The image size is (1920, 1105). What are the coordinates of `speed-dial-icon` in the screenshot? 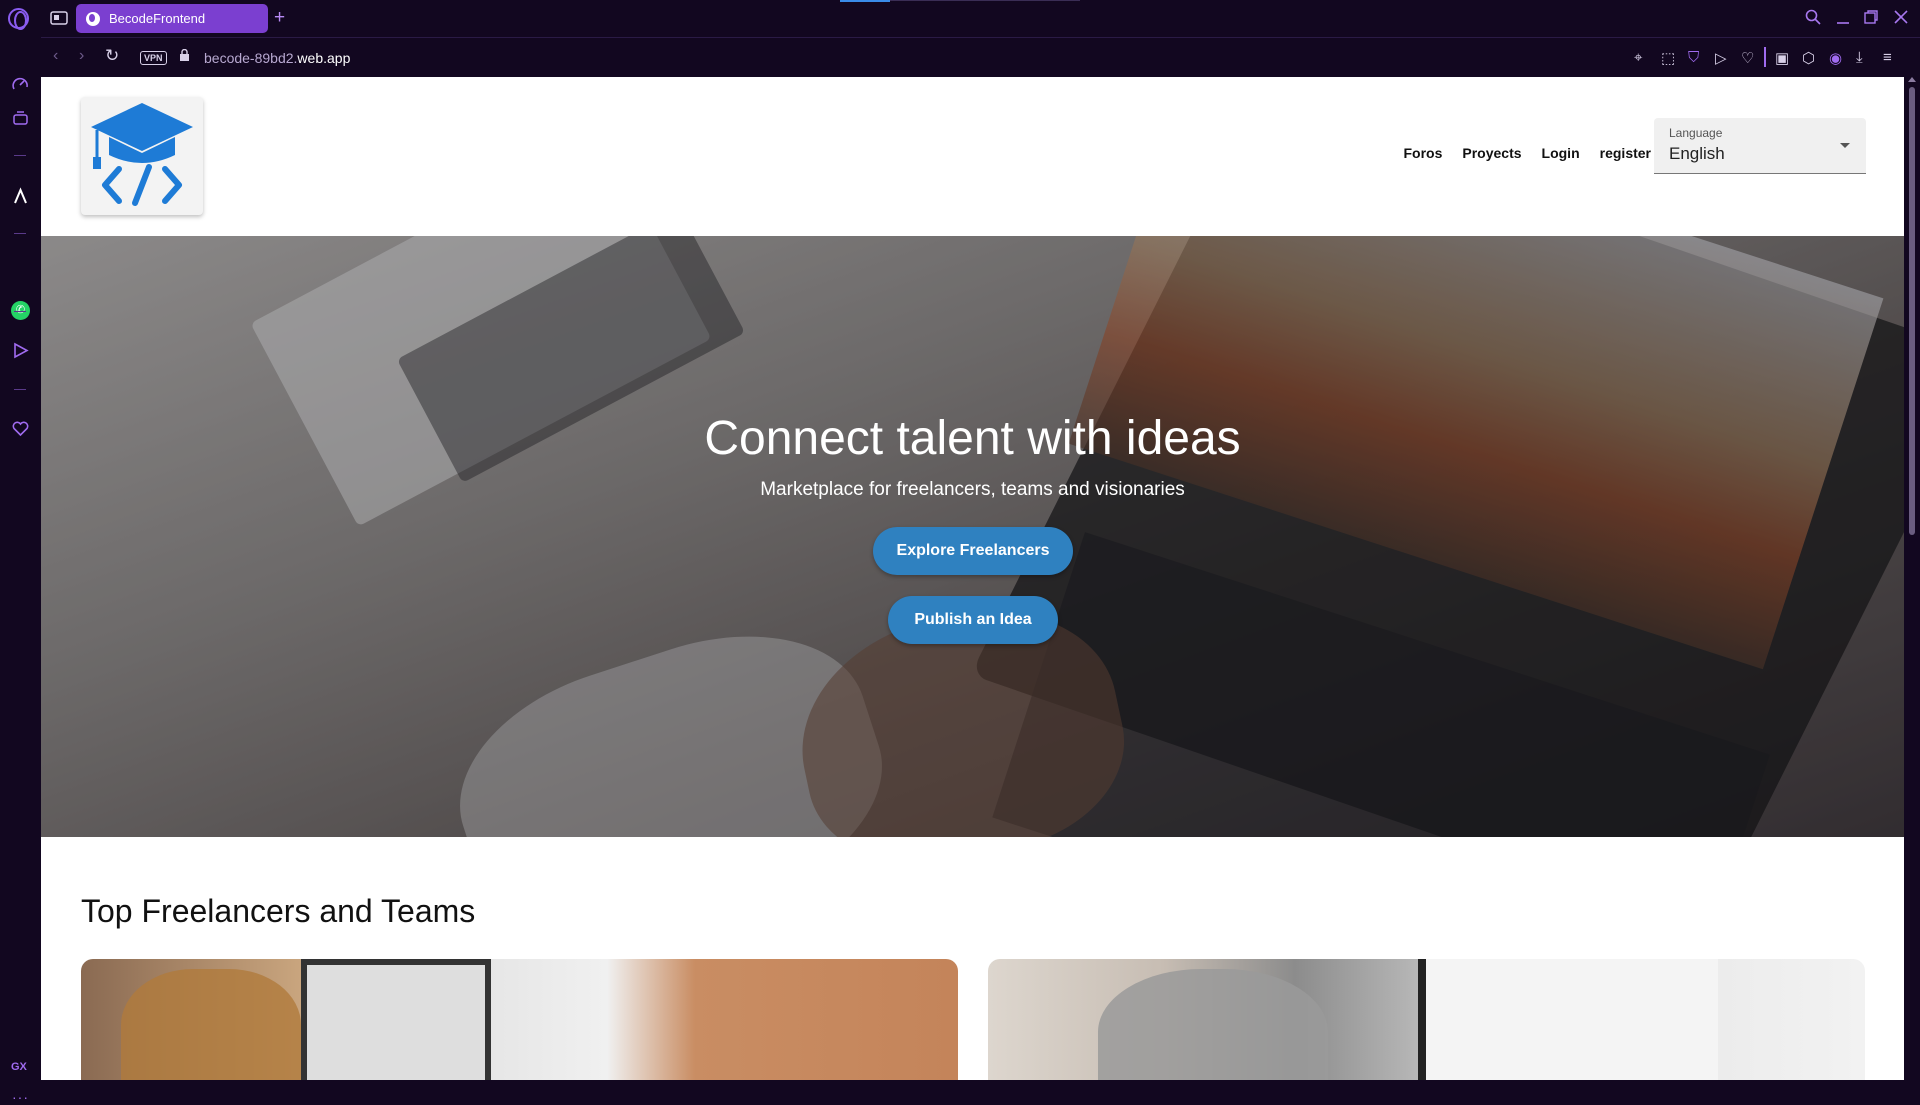 It's located at (20, 84).